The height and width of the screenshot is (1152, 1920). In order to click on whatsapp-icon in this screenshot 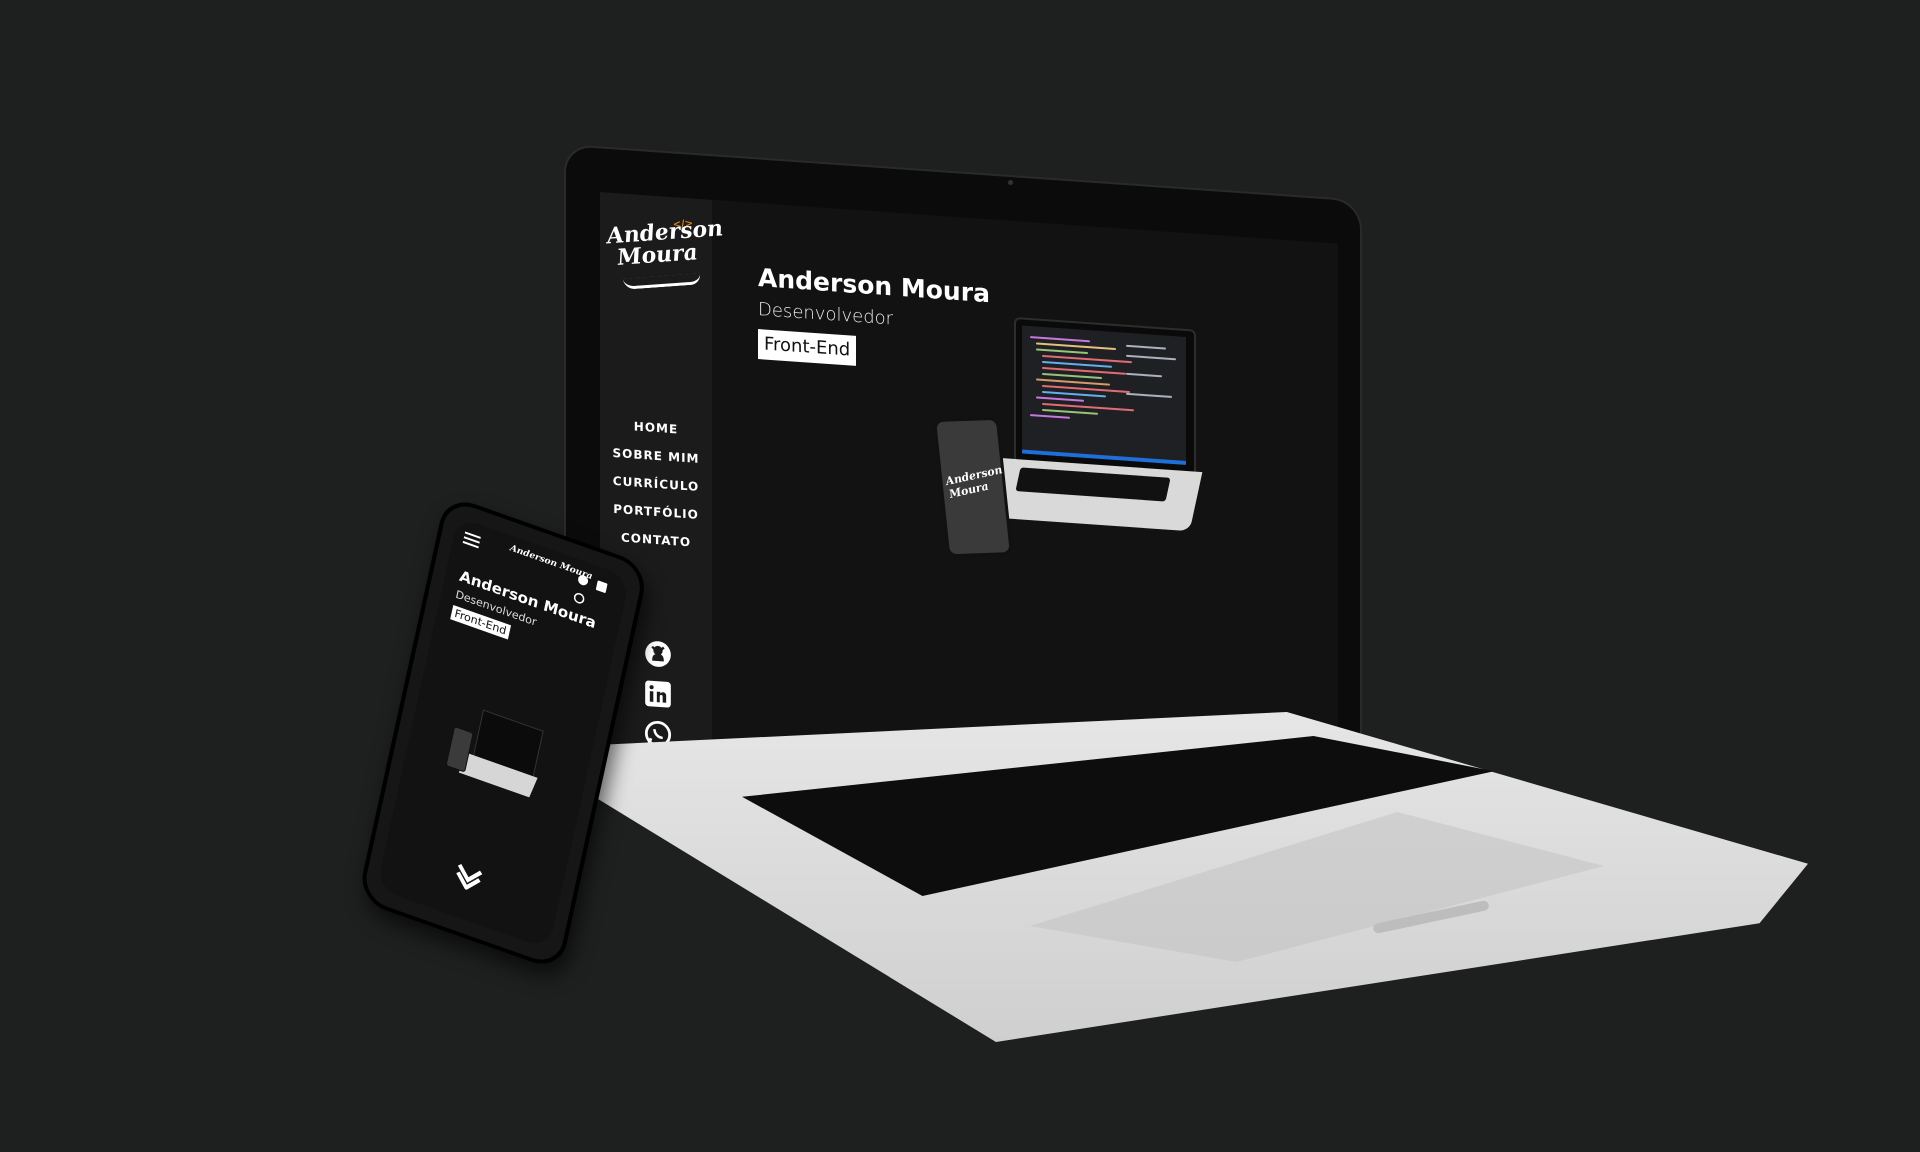, I will do `click(579, 598)`.